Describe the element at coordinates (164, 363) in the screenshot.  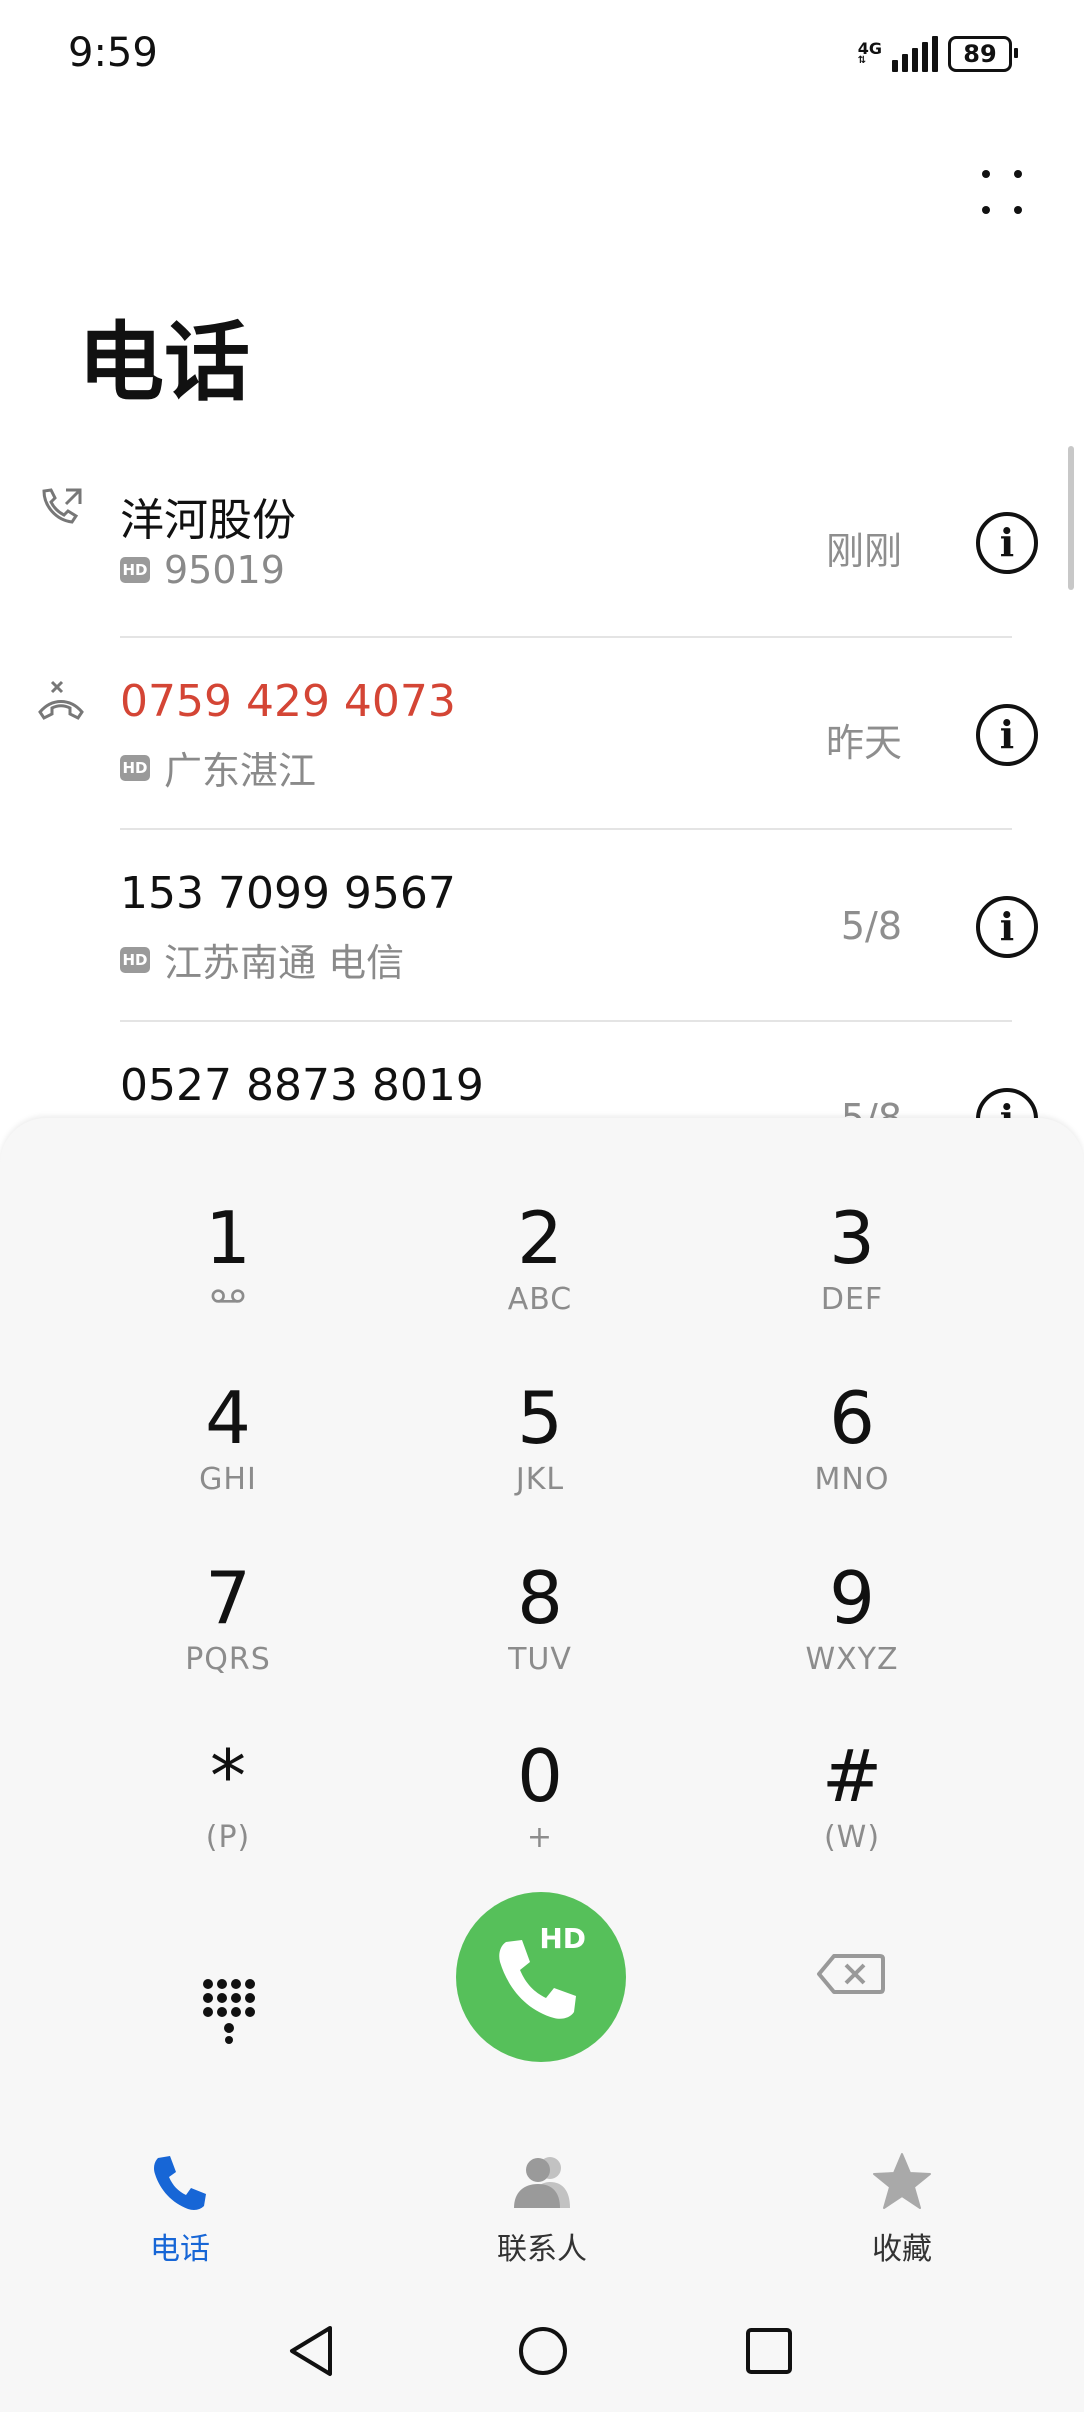
I see `page-title: 电话` at that location.